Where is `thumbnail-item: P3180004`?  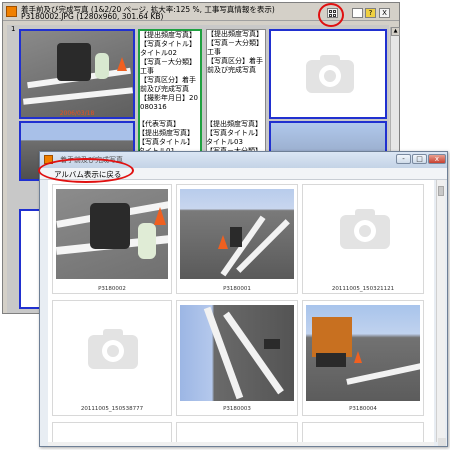 thumbnail-item: P3180004 is located at coordinates (363, 358).